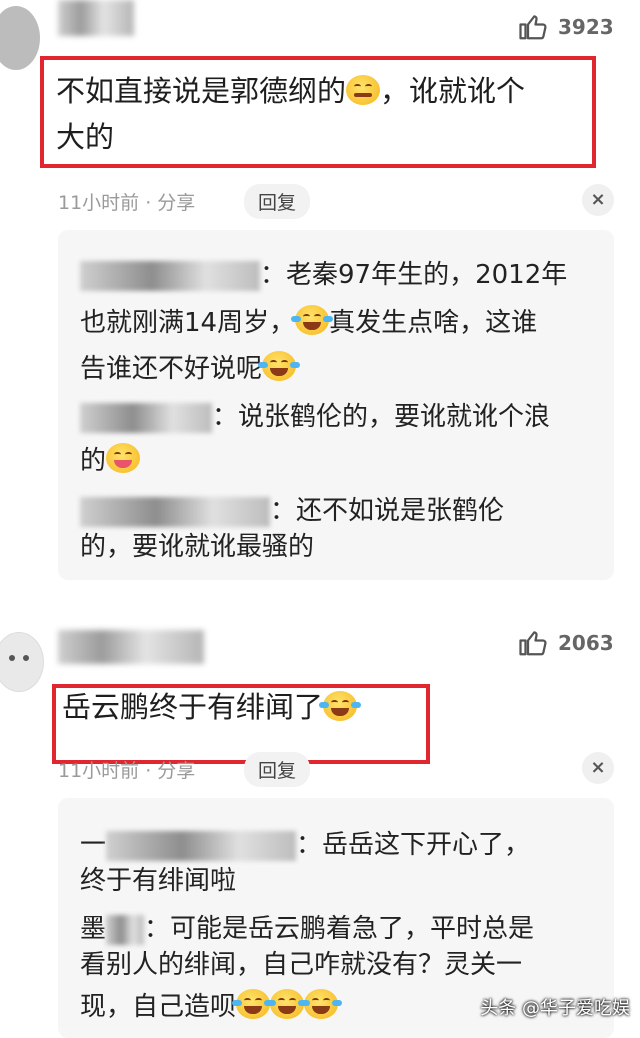  What do you see at coordinates (301, 965) in the screenshot?
I see `reply-2-cont: 看别人的绯闻，自己咋就没有？灵关一` at bounding box center [301, 965].